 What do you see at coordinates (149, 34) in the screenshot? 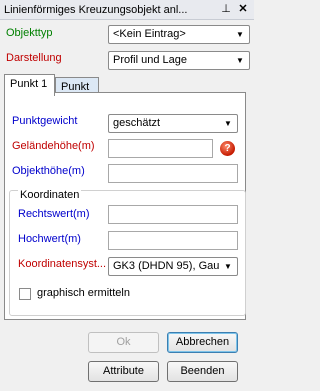
I see `objekttyp-value: <Kein Eintrag>` at bounding box center [149, 34].